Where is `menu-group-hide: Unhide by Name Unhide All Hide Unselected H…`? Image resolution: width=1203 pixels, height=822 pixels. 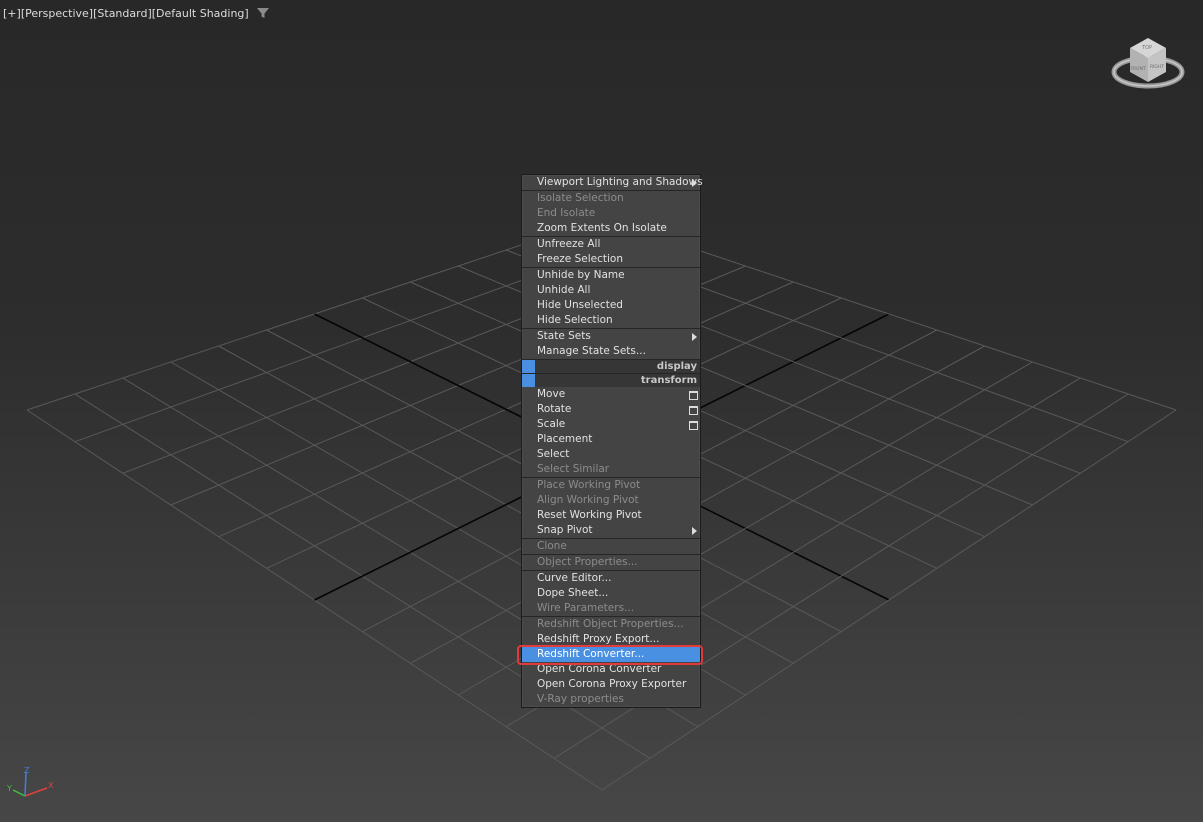
menu-group-hide: Unhide by Name Unhide All Hide Unselected H… is located at coordinates (611, 298).